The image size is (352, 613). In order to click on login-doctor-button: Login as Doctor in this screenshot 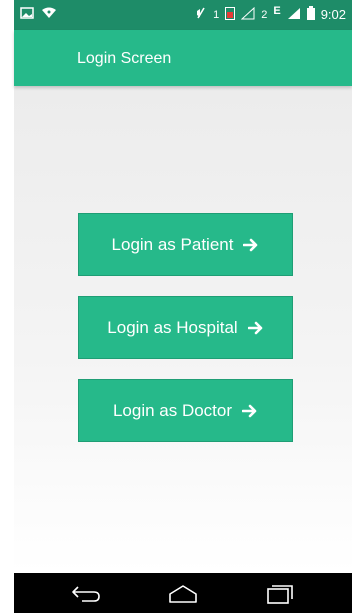, I will do `click(185, 410)`.